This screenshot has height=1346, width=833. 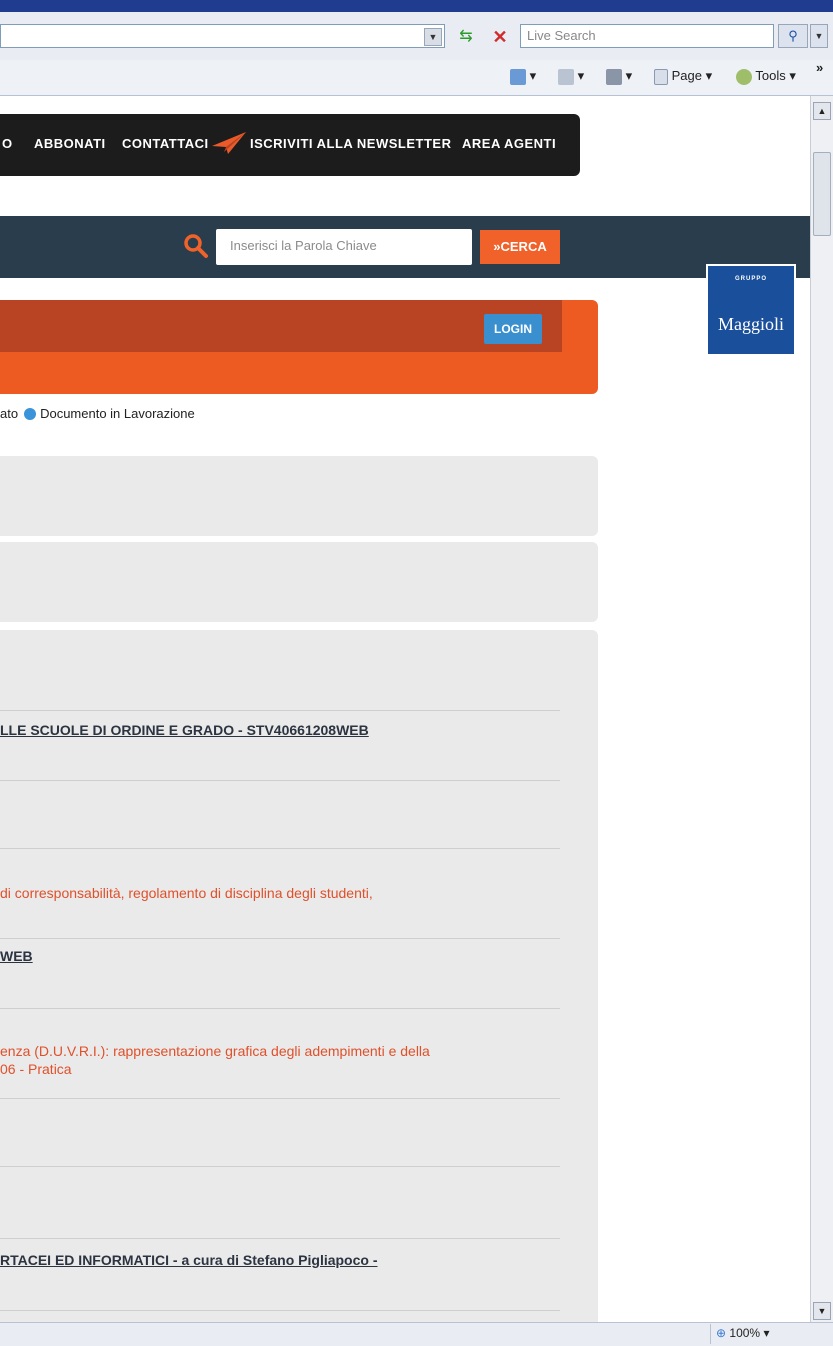 I want to click on paper-plane-icon, so click(x=229, y=143).